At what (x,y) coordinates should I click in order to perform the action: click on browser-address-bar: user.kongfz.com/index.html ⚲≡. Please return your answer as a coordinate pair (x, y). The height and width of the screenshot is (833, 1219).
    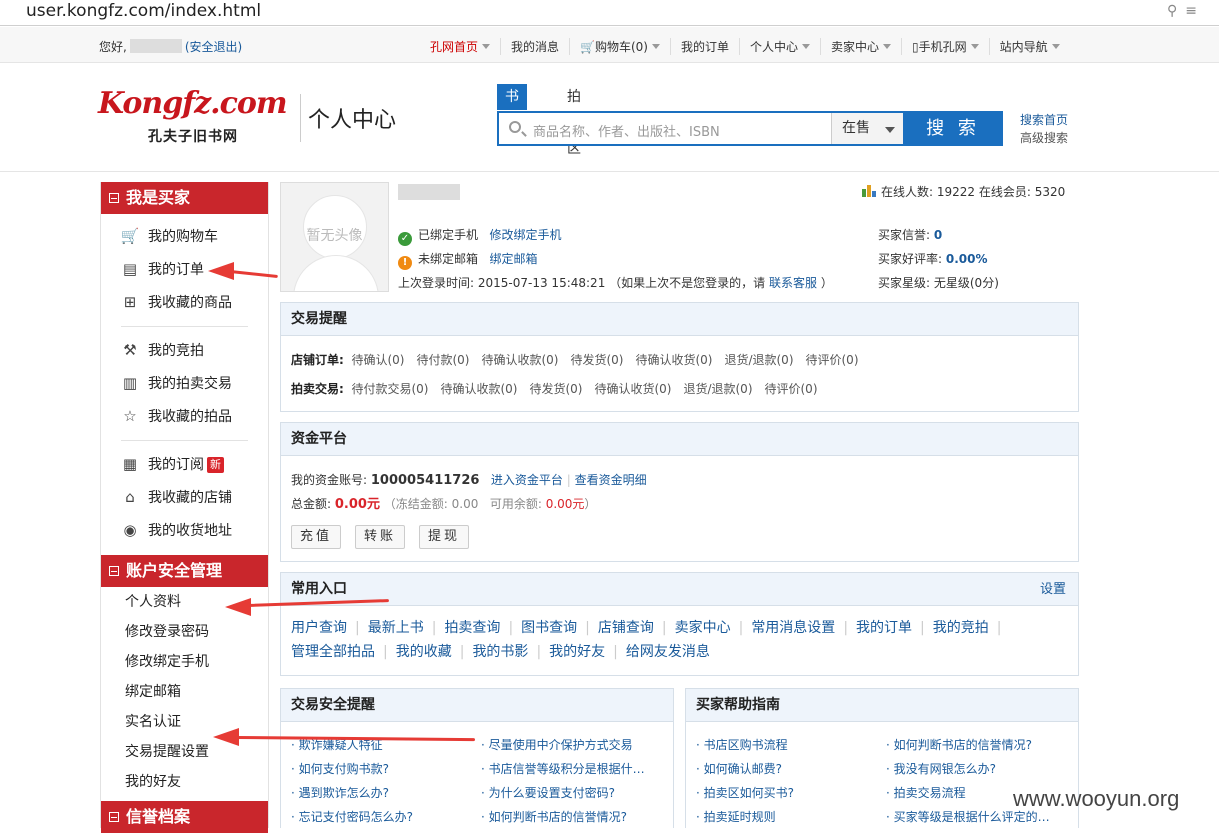
    Looking at the image, I should click on (609, 13).